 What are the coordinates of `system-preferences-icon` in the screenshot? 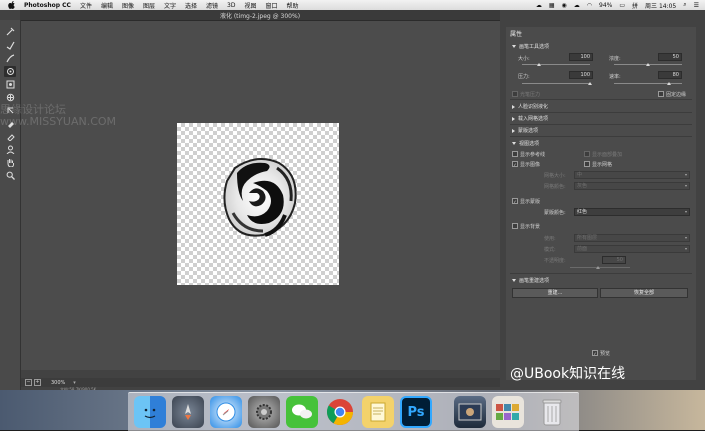 It's located at (264, 412).